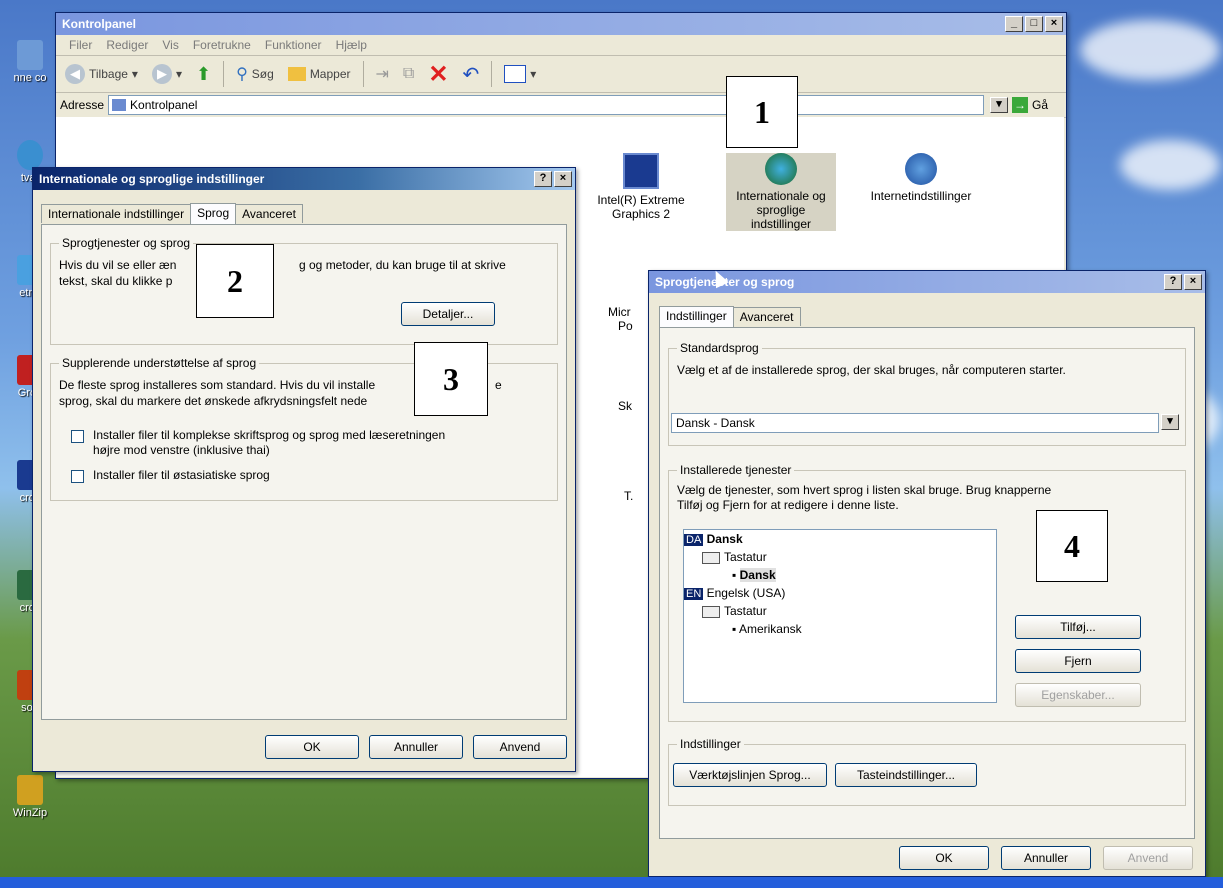 This screenshot has height=888, width=1223. I want to click on delete-button: ✕, so click(438, 74).